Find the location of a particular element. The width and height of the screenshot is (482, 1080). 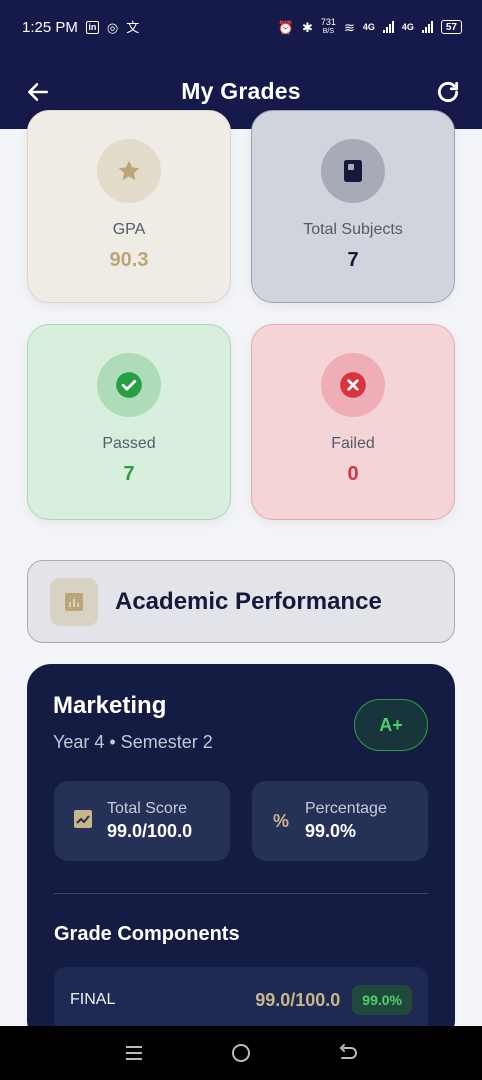

network-type-1: 4G is located at coordinates (368, 27).